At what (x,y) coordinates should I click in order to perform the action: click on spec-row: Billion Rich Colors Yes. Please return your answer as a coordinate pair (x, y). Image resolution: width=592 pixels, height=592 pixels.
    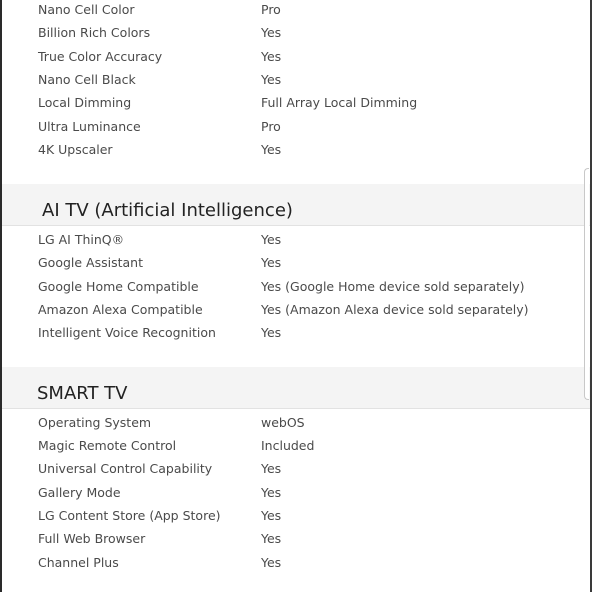
    Looking at the image, I should click on (296, 36).